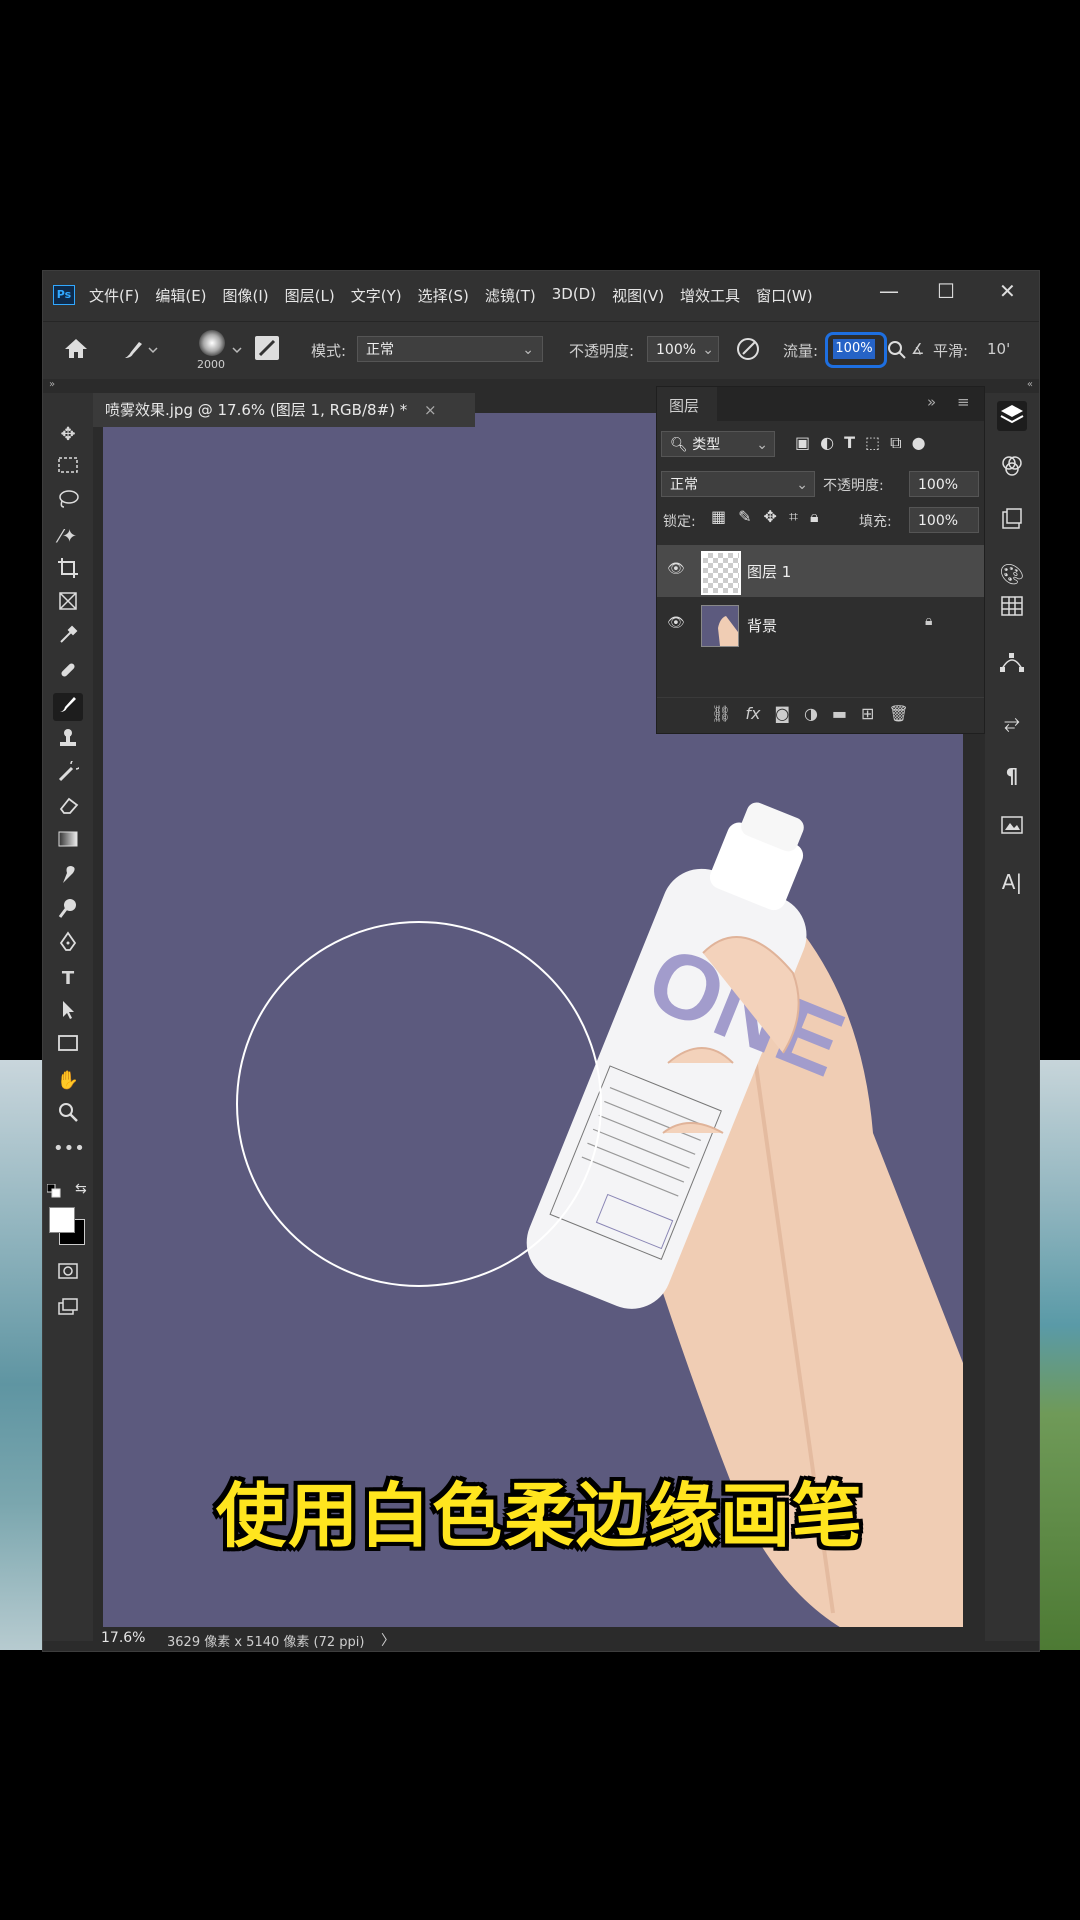 The width and height of the screenshot is (1080, 1920). What do you see at coordinates (141, 352) in the screenshot?
I see `brush-tool-preset-icon` at bounding box center [141, 352].